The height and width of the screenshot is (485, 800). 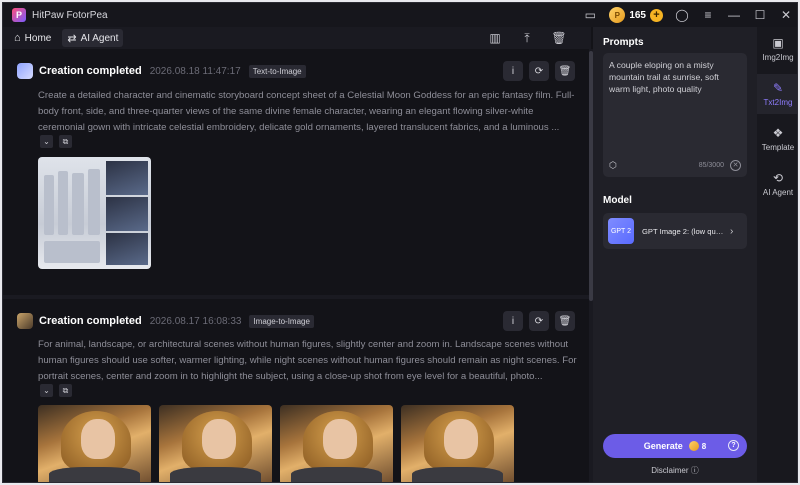 What do you see at coordinates (613, 165) in the screenshot?
I see `cube-icon: ⬡` at bounding box center [613, 165].